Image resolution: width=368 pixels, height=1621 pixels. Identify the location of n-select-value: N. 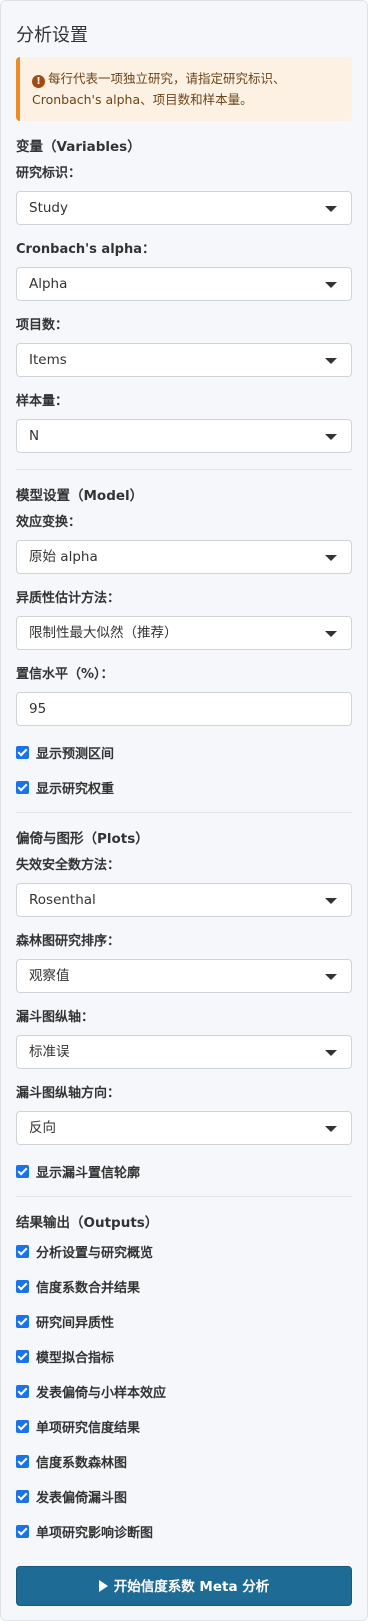
(34, 436).